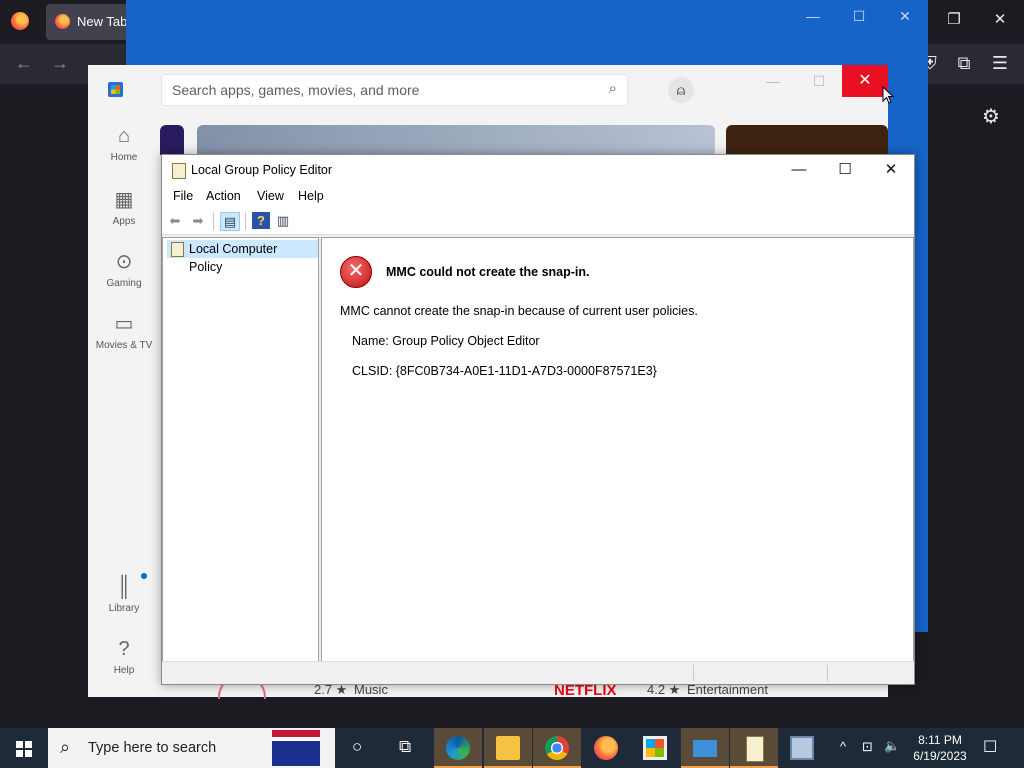 The height and width of the screenshot is (768, 1024). Describe the element at coordinates (905, 16) in the screenshot. I see `background-close-button: ✕` at that location.